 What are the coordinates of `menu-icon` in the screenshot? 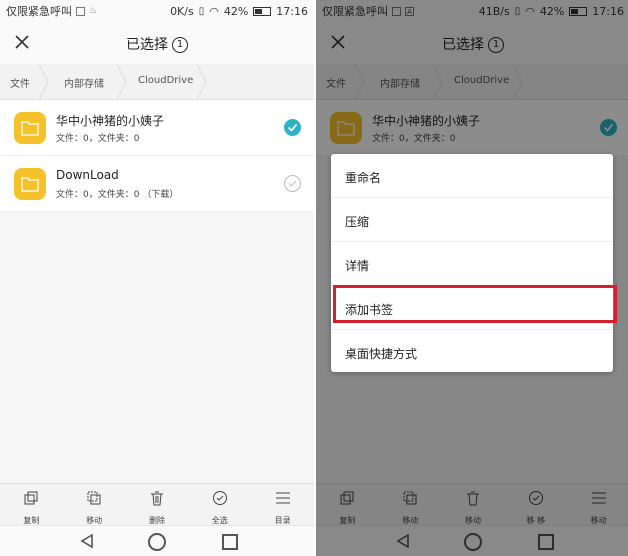 It's located at (282, 498).